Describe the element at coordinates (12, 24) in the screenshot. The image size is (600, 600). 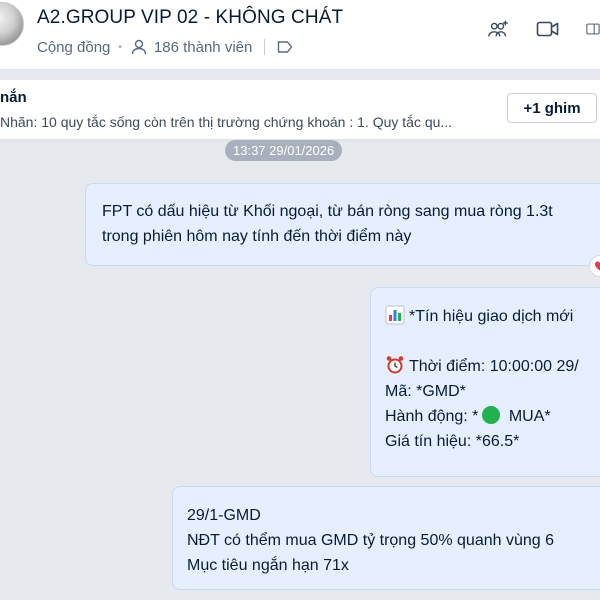
I see `group-avatar` at that location.